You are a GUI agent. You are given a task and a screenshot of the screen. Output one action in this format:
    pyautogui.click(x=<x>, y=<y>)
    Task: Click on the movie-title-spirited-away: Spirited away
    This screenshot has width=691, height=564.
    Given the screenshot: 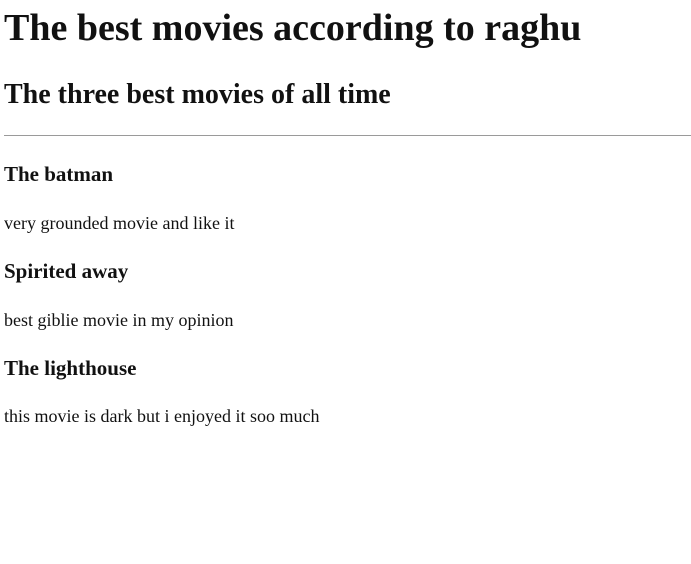 What is the action you would take?
    pyautogui.click(x=66, y=271)
    